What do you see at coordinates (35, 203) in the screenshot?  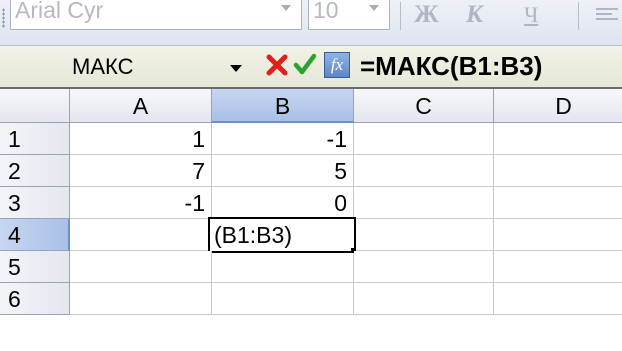 I see `row-header-3: 3` at bounding box center [35, 203].